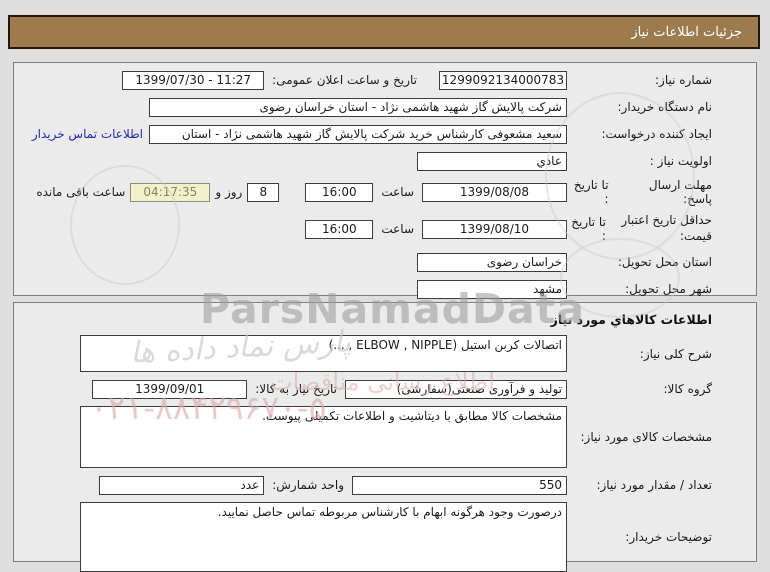  What do you see at coordinates (591, 192) in the screenshot?
I see `deadline-until-label: تا تاریخ :` at bounding box center [591, 192].